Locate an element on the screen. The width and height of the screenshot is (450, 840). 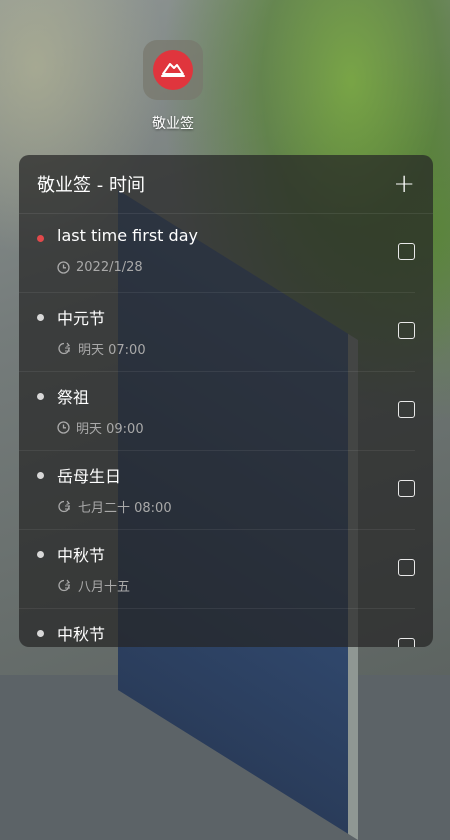
item-title: last time first day is located at coordinates (127, 235).